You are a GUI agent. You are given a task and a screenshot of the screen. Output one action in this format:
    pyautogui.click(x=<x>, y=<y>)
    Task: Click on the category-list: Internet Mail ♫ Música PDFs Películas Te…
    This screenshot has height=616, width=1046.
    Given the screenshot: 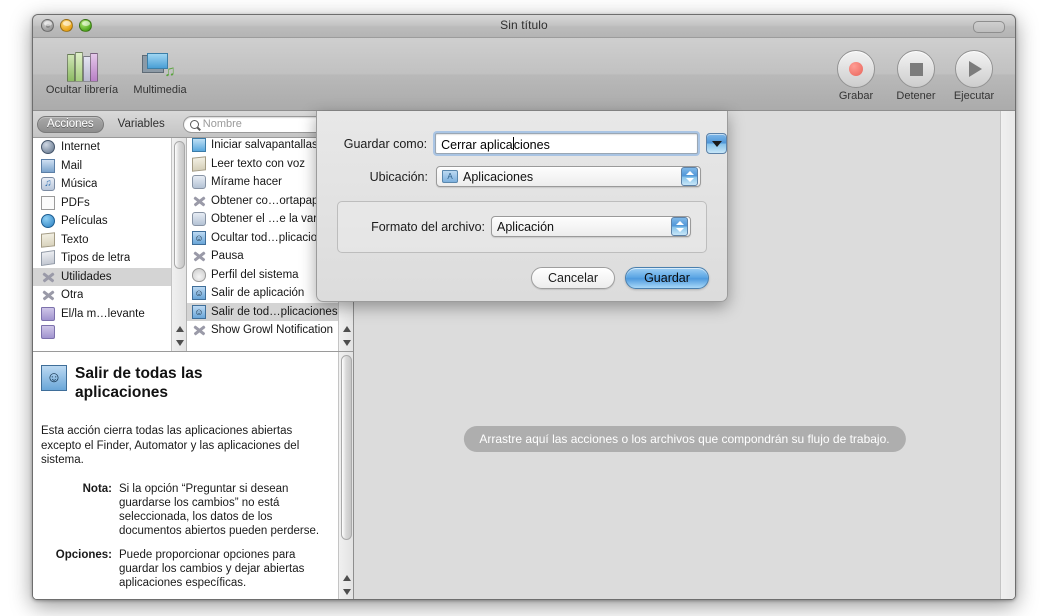 What is the action you would take?
    pyautogui.click(x=110, y=244)
    